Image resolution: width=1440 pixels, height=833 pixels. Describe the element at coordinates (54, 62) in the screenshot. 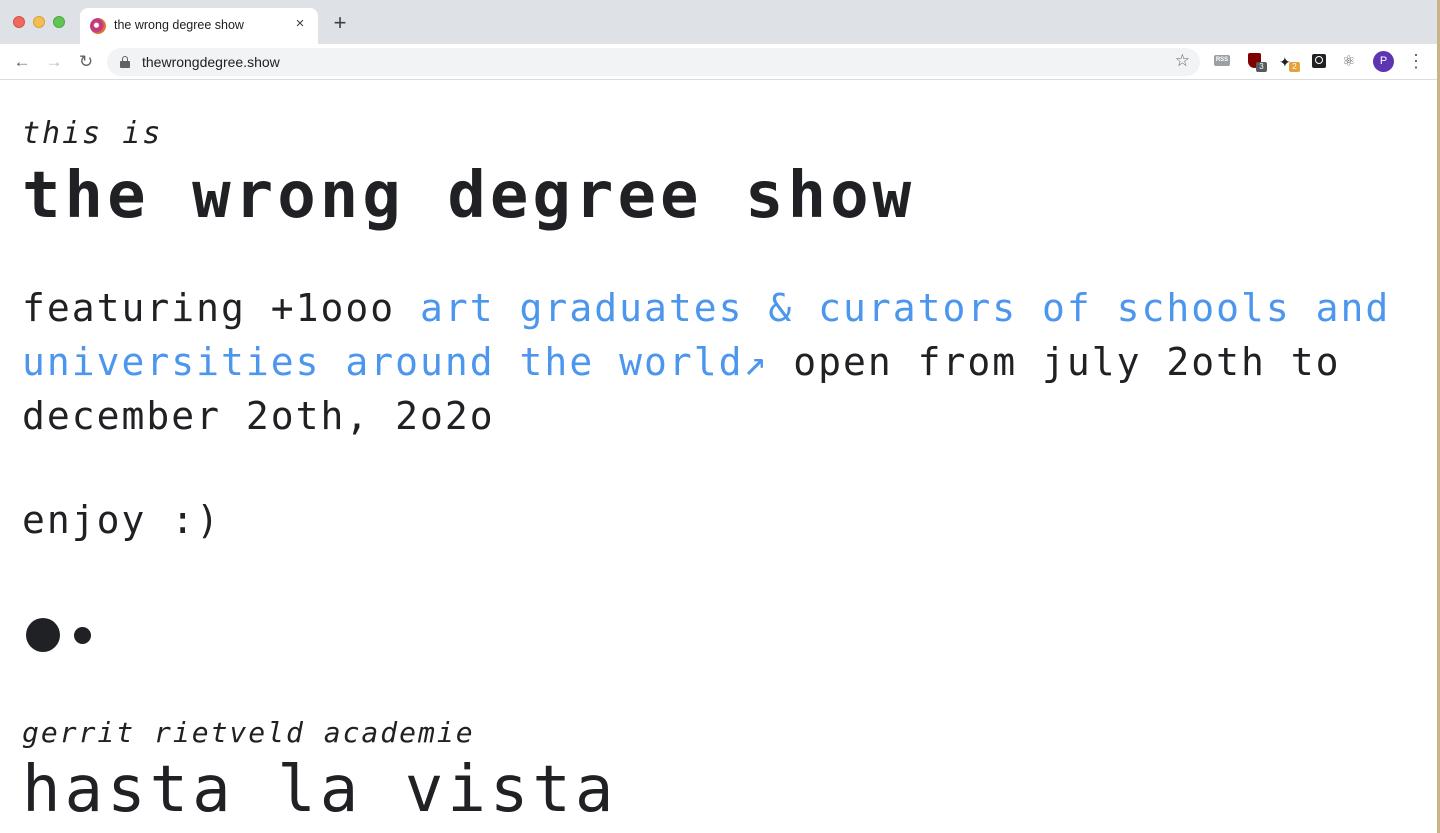

I see `forward-button: →` at that location.